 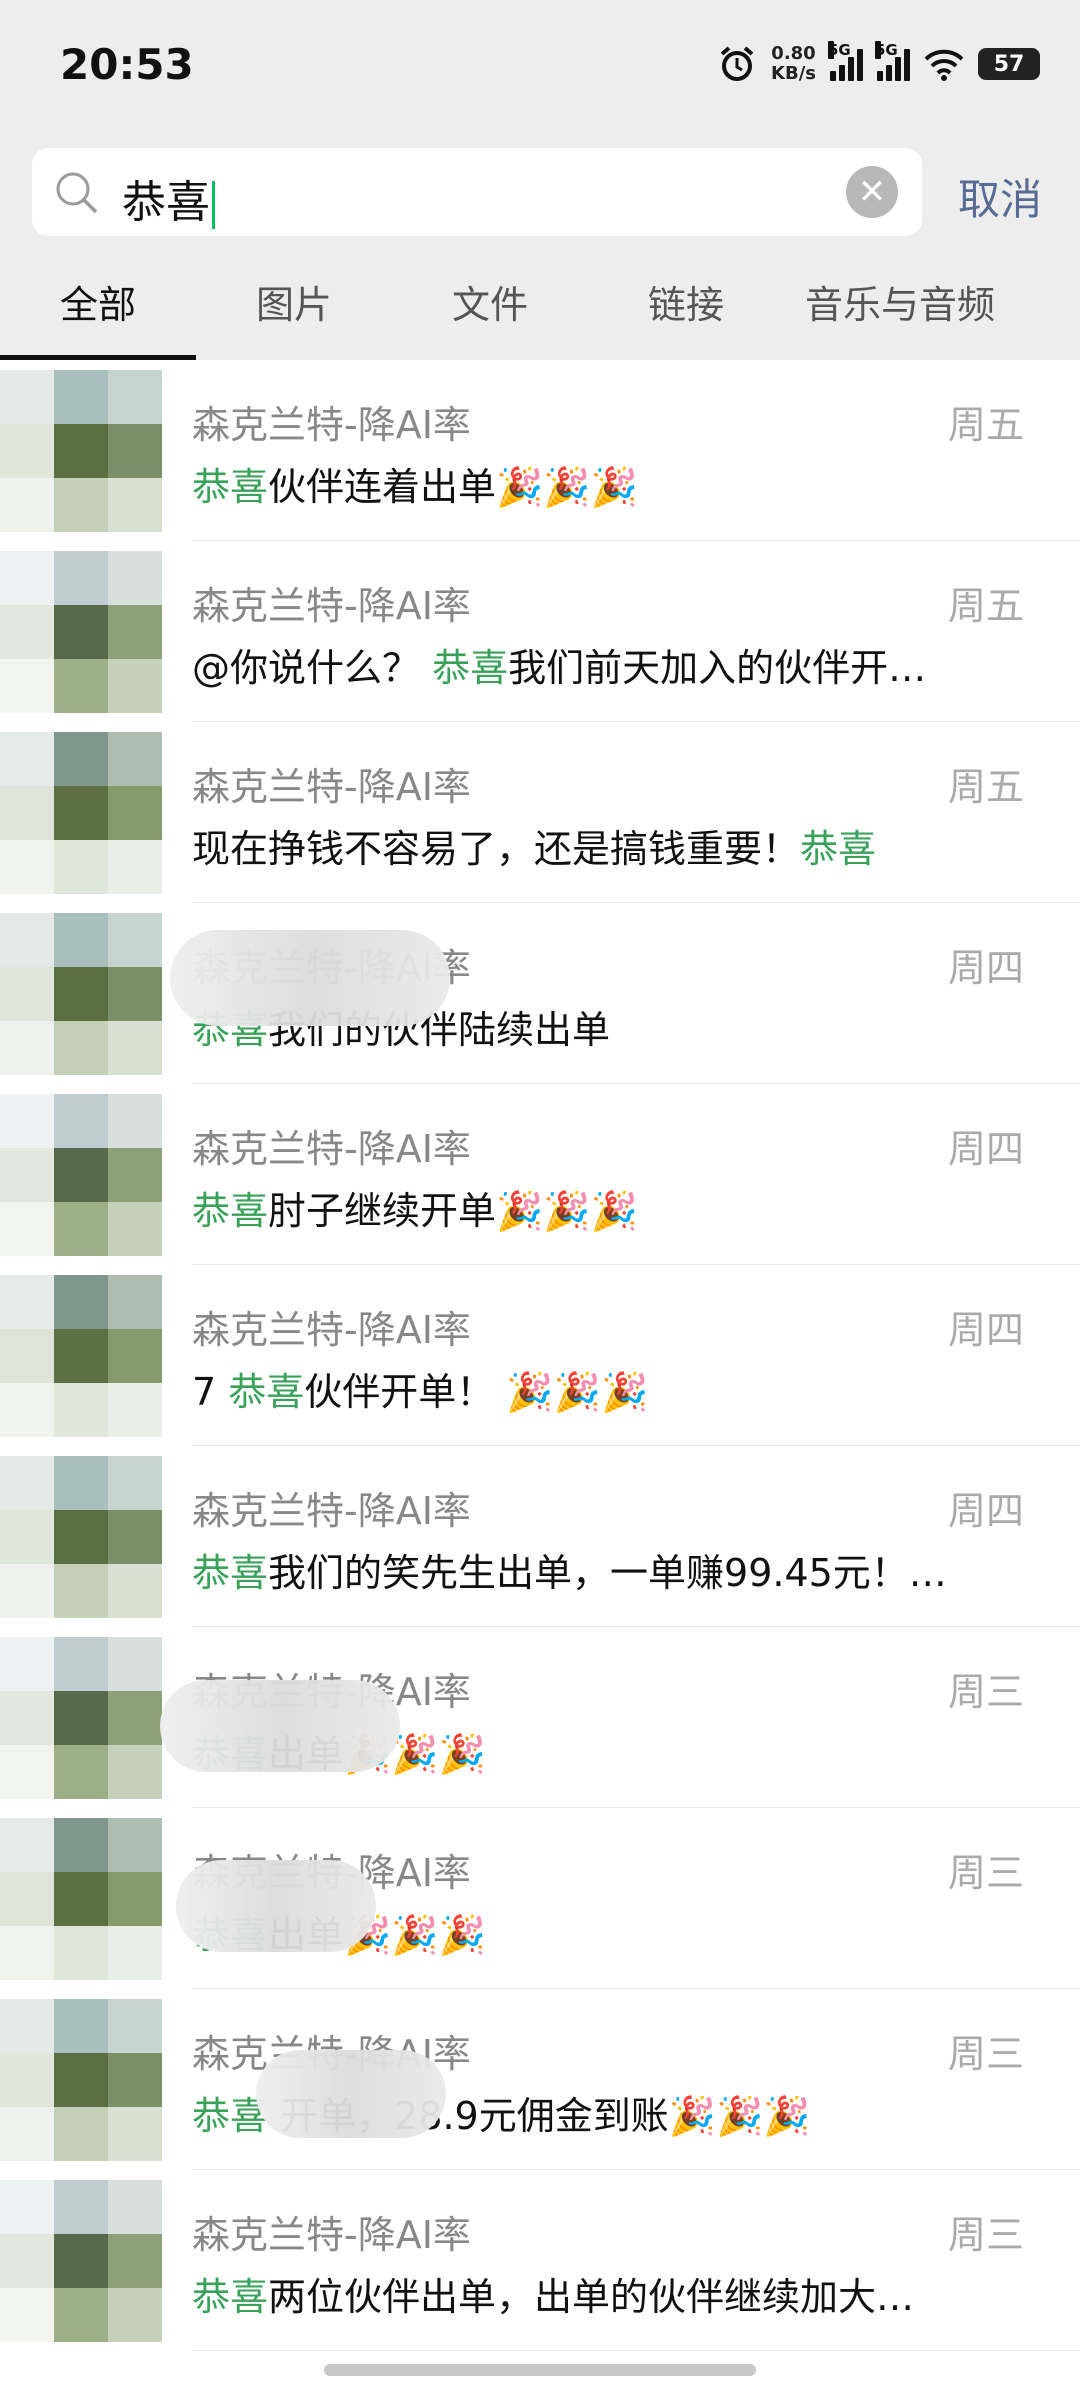 I want to click on wifi-icon, so click(x=944, y=65).